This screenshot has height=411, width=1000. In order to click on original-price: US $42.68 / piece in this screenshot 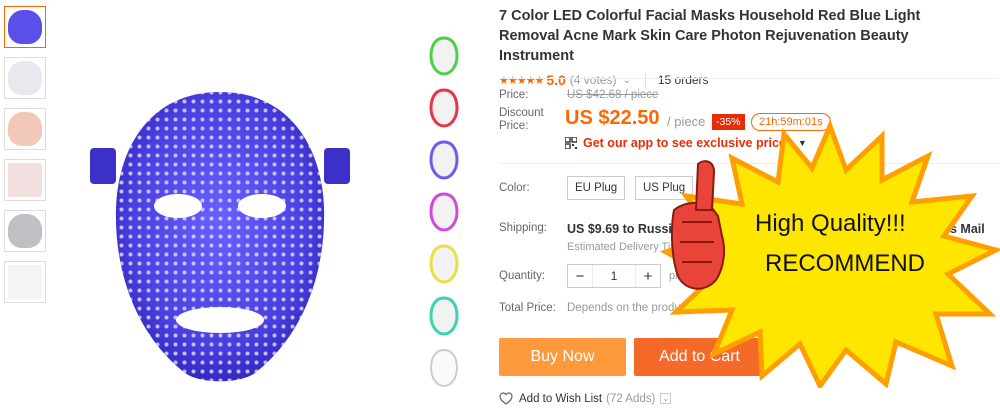, I will do `click(613, 95)`.